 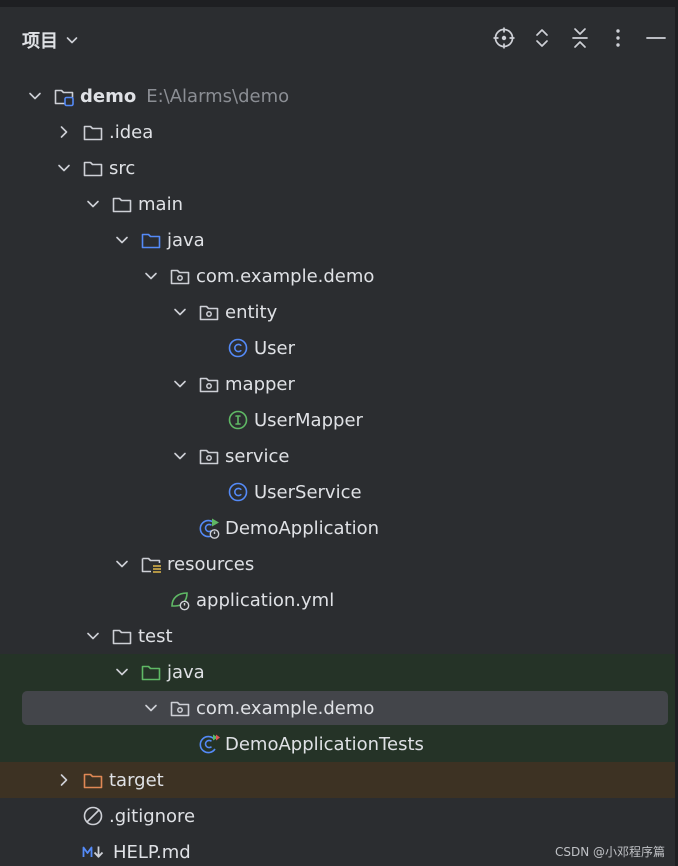 What do you see at coordinates (152, 816) in the screenshot?
I see `tree-item-label: .gitignore` at bounding box center [152, 816].